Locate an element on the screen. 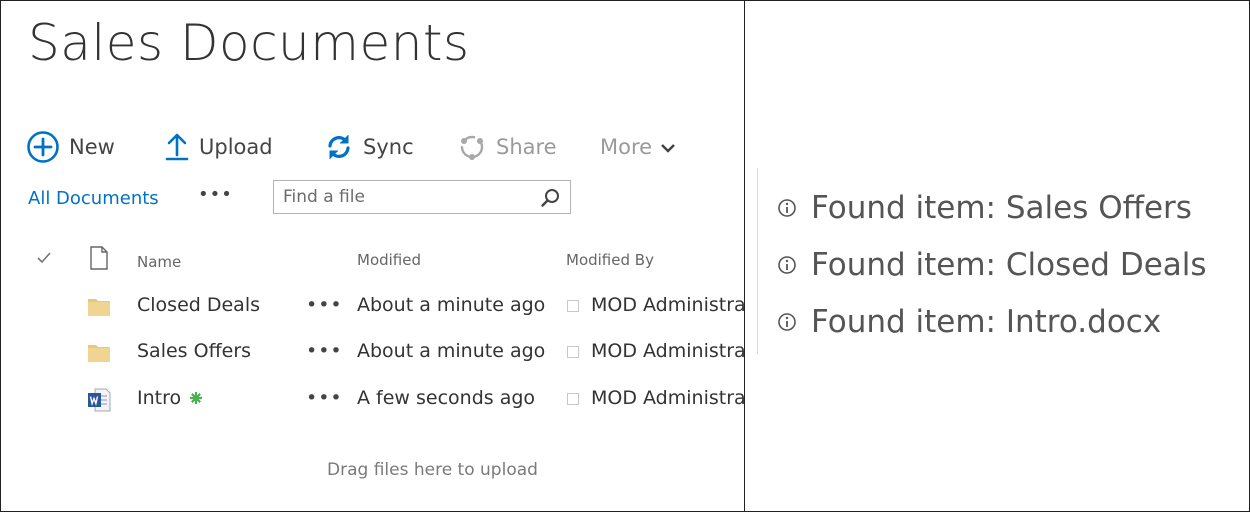  sync-icon is located at coordinates (339, 147).